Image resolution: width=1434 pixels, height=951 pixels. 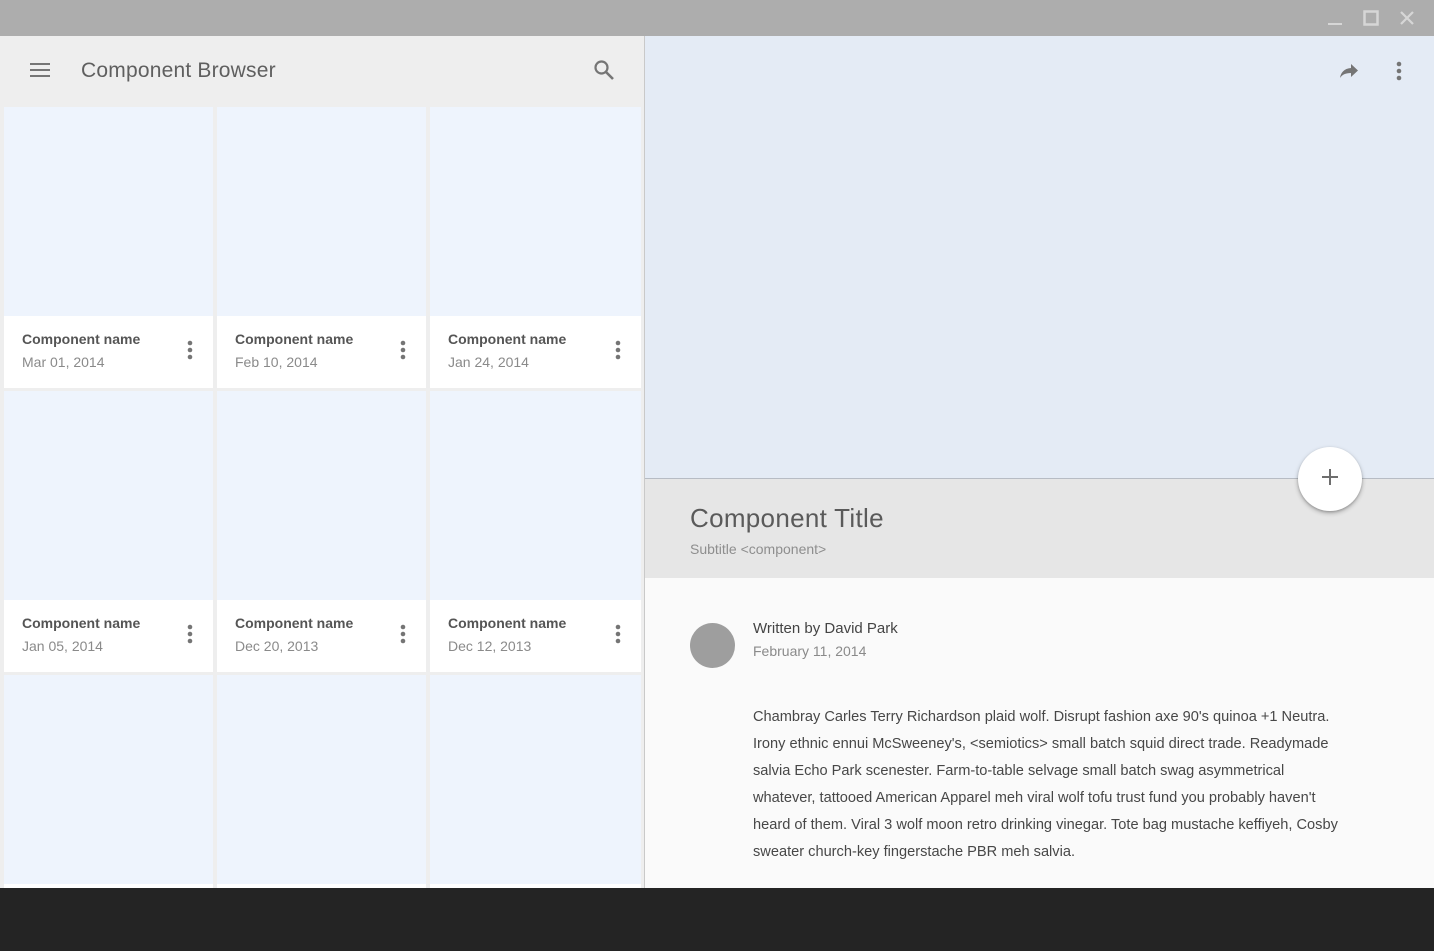 I want to click on component-card: Component name Feb 10, 2014, so click(x=321, y=247).